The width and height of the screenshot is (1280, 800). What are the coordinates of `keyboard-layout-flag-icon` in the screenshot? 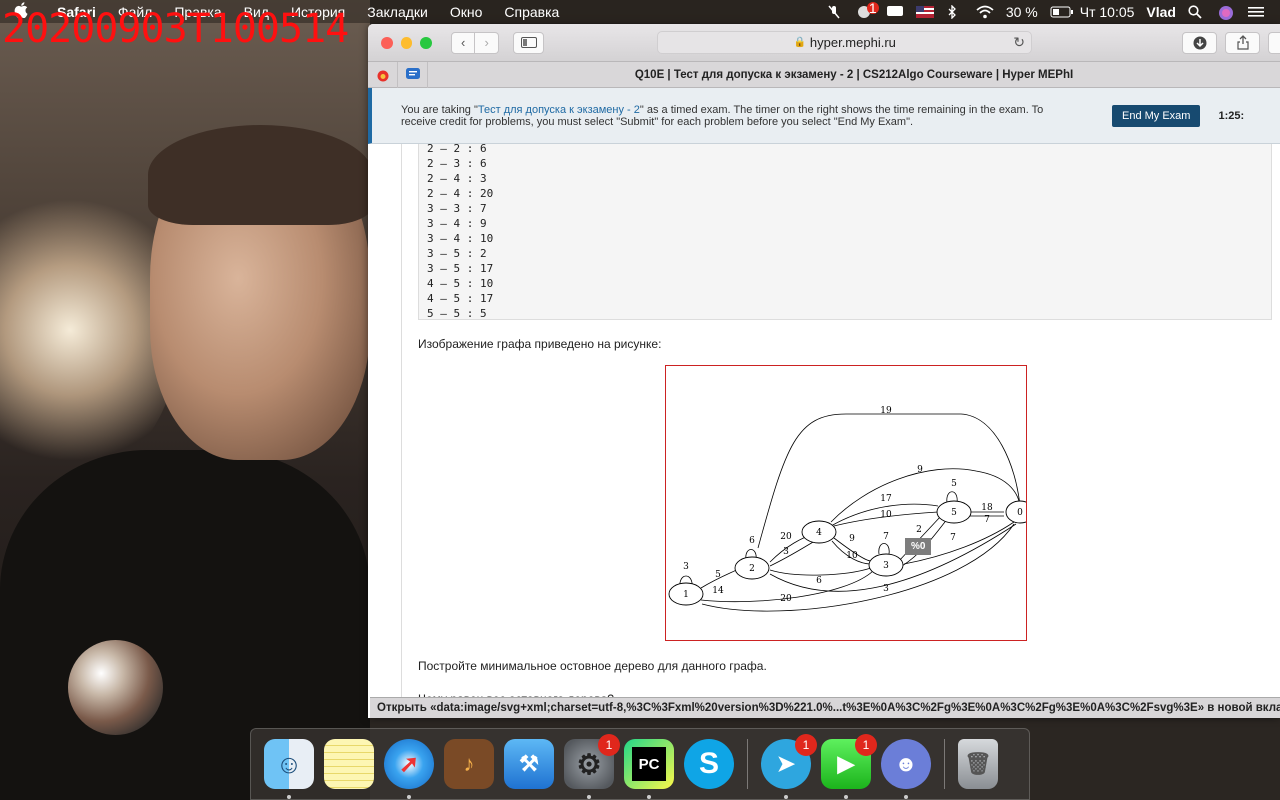 It's located at (924, 12).